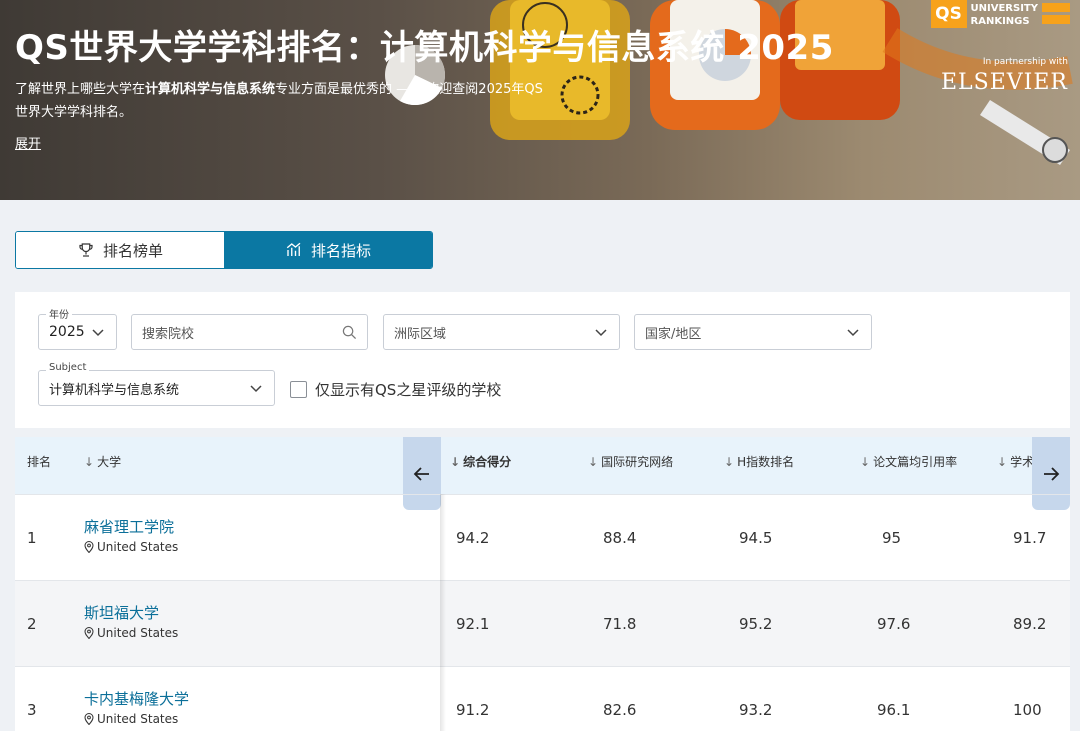 The image size is (1080, 731). What do you see at coordinates (67, 332) in the screenshot?
I see `year-value: 2025` at bounding box center [67, 332].